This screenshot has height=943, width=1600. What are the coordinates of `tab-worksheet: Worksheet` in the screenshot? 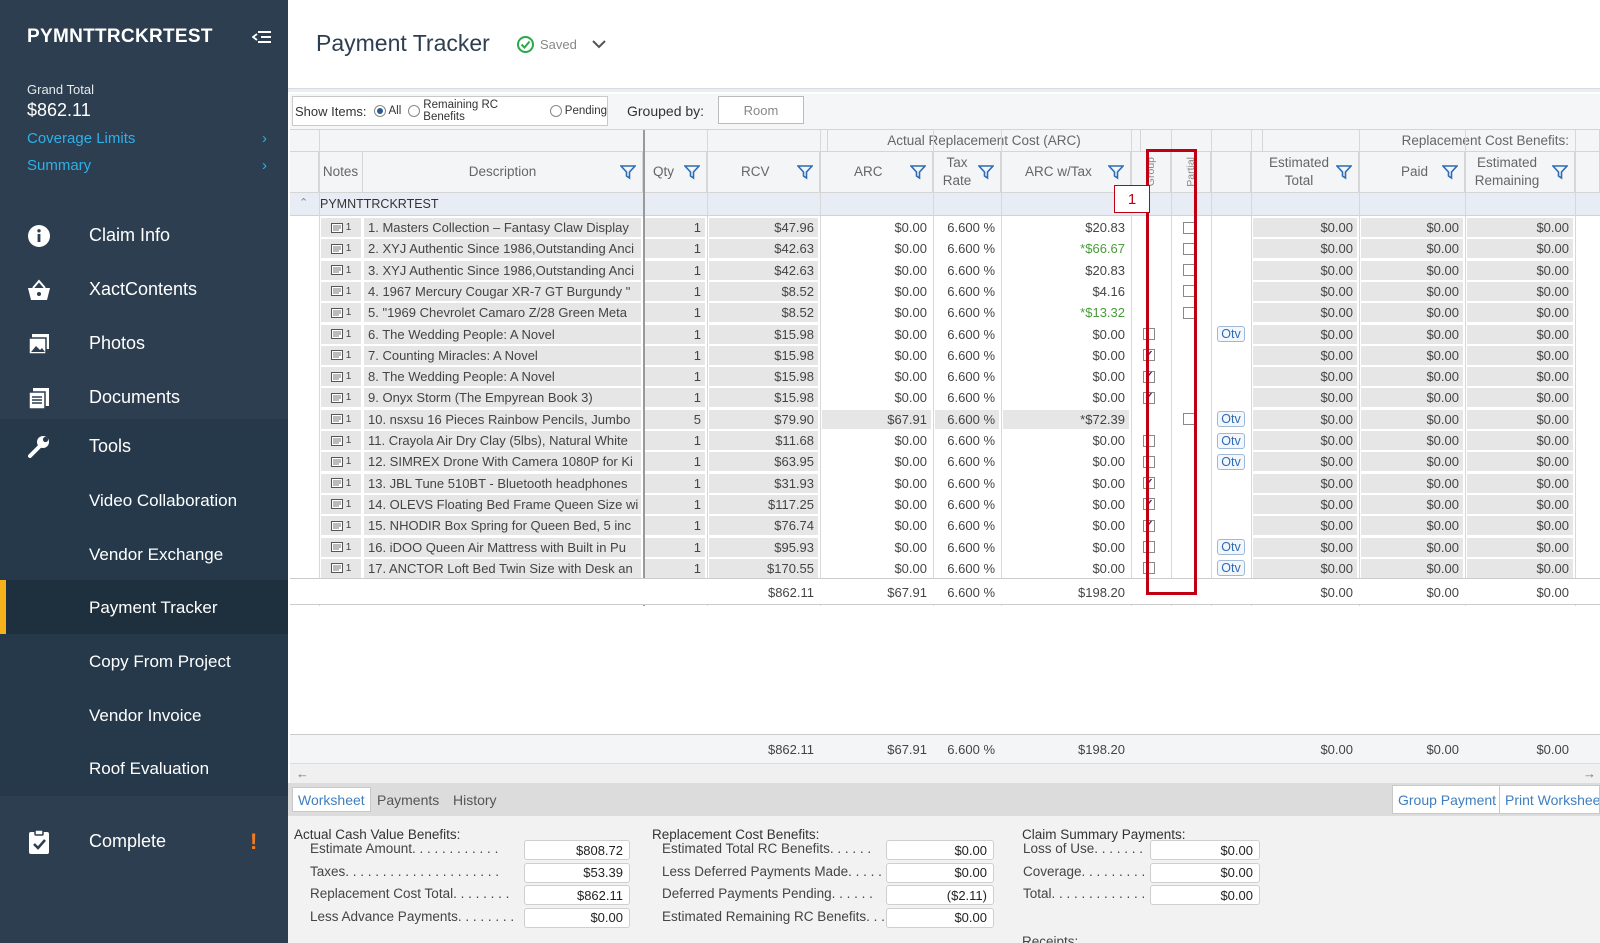 It's located at (331, 799).